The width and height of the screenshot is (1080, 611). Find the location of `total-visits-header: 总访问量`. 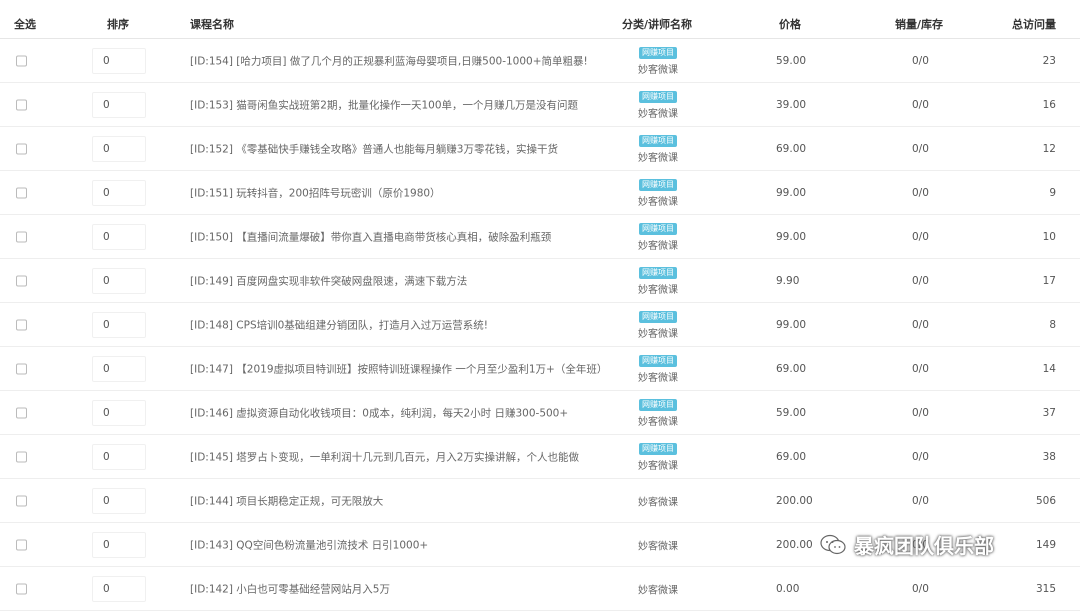

total-visits-header: 总访问量 is located at coordinates (1034, 24).